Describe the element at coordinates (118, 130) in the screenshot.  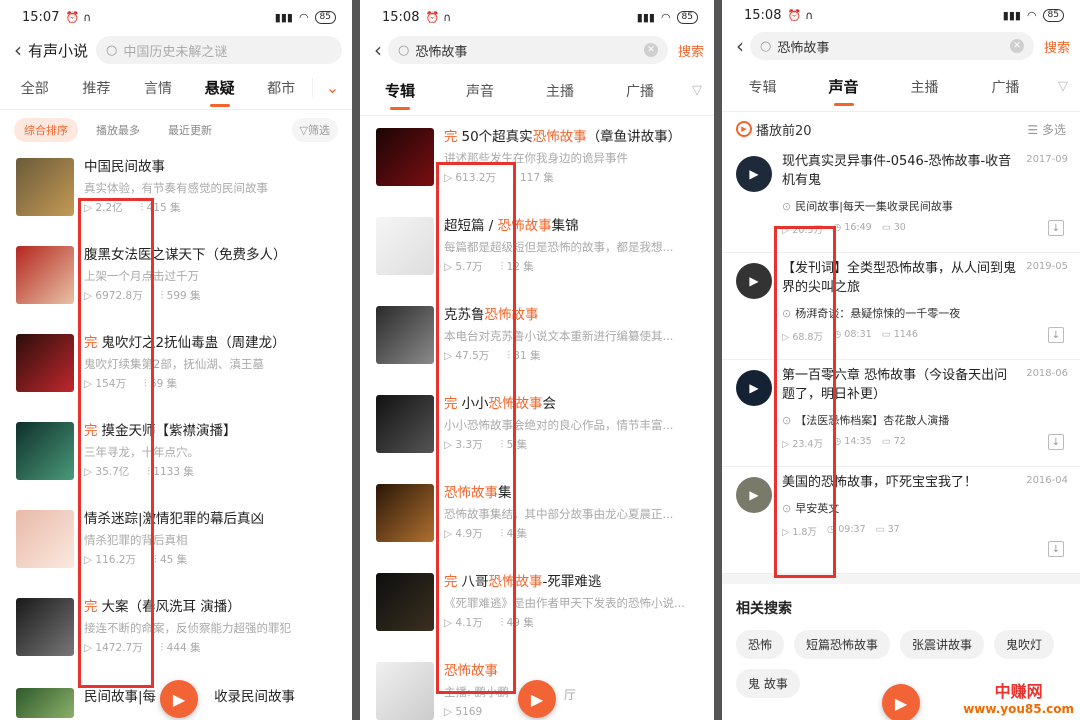
I see `sort-most-played: 播放最多` at that location.